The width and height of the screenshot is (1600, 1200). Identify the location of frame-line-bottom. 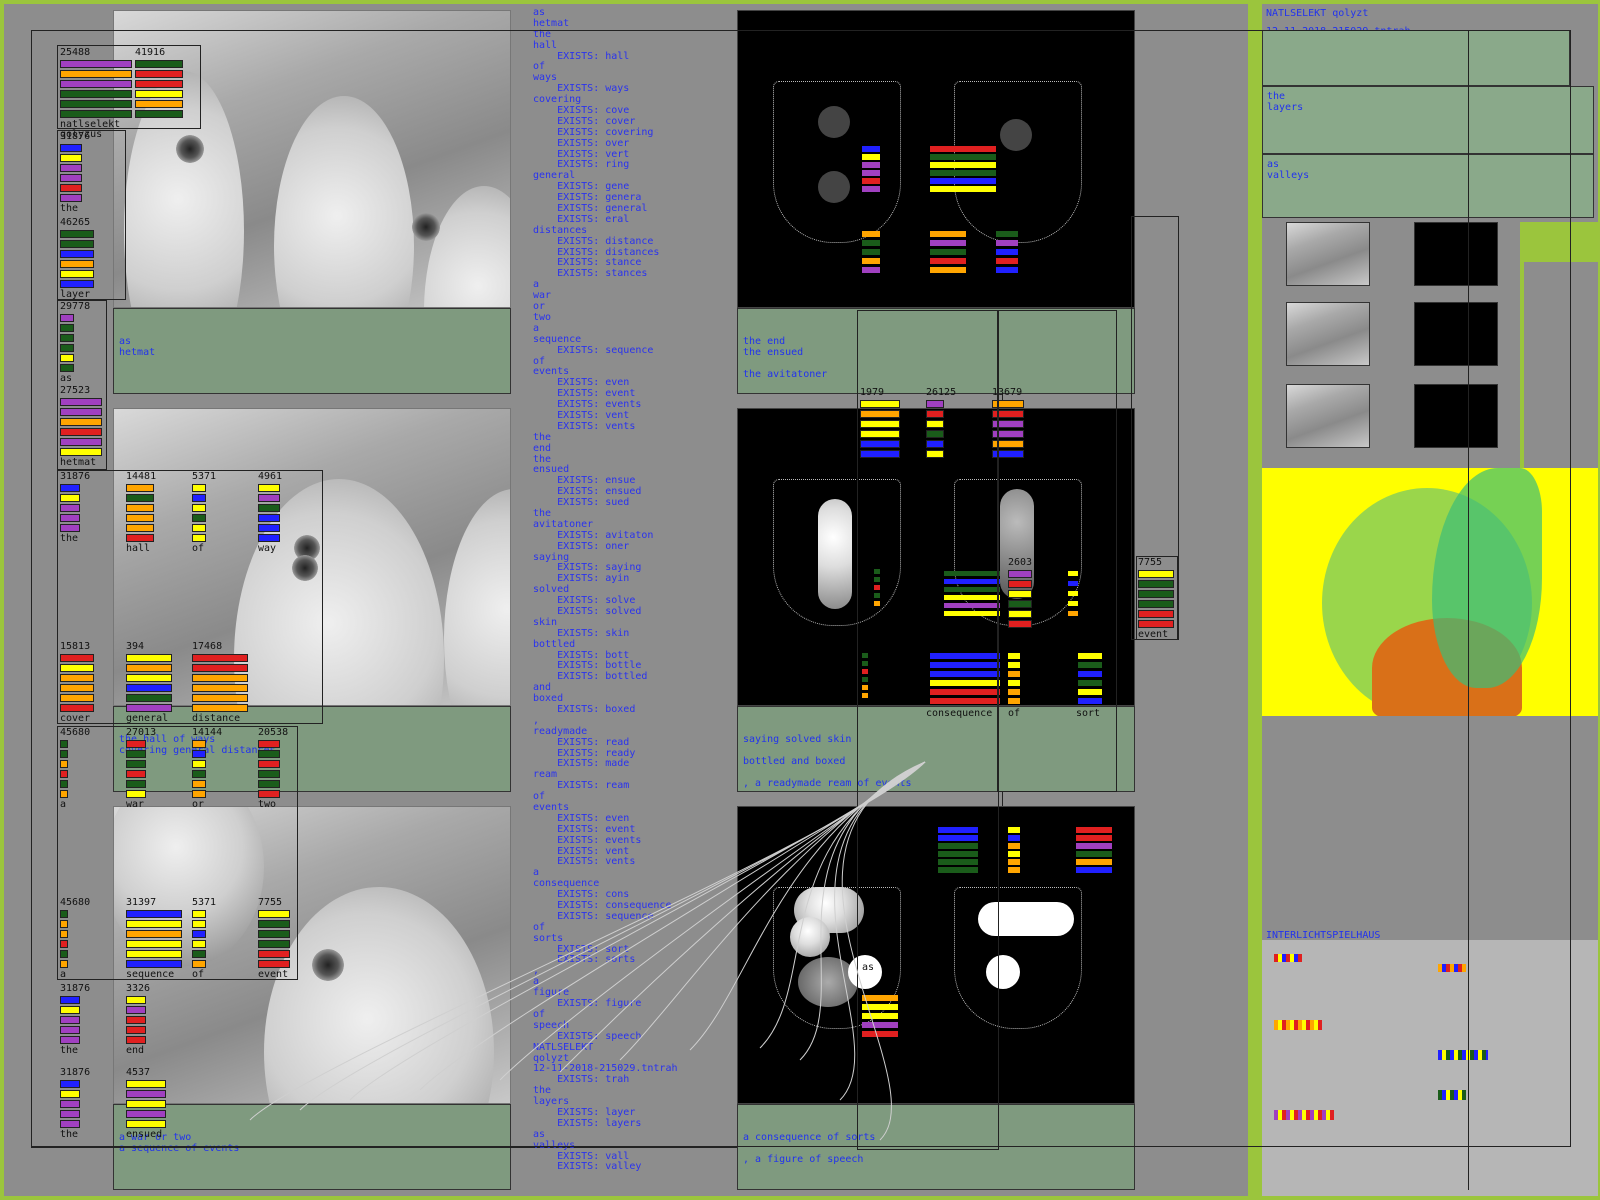
(801, 1146).